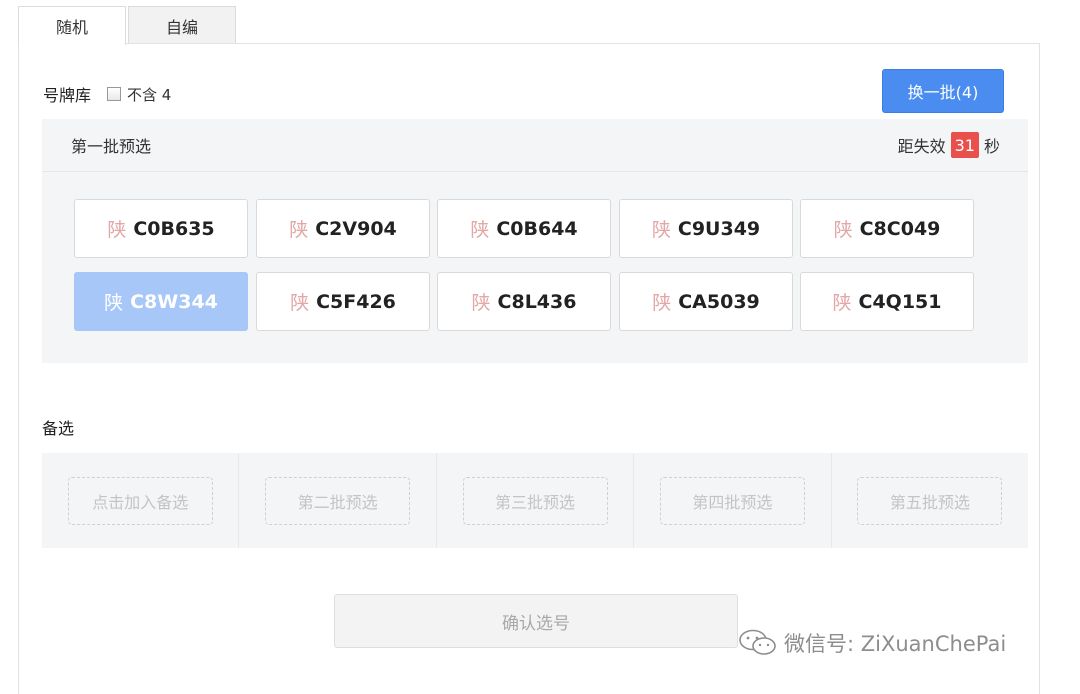  I want to click on plate-number: C5F426, so click(356, 301).